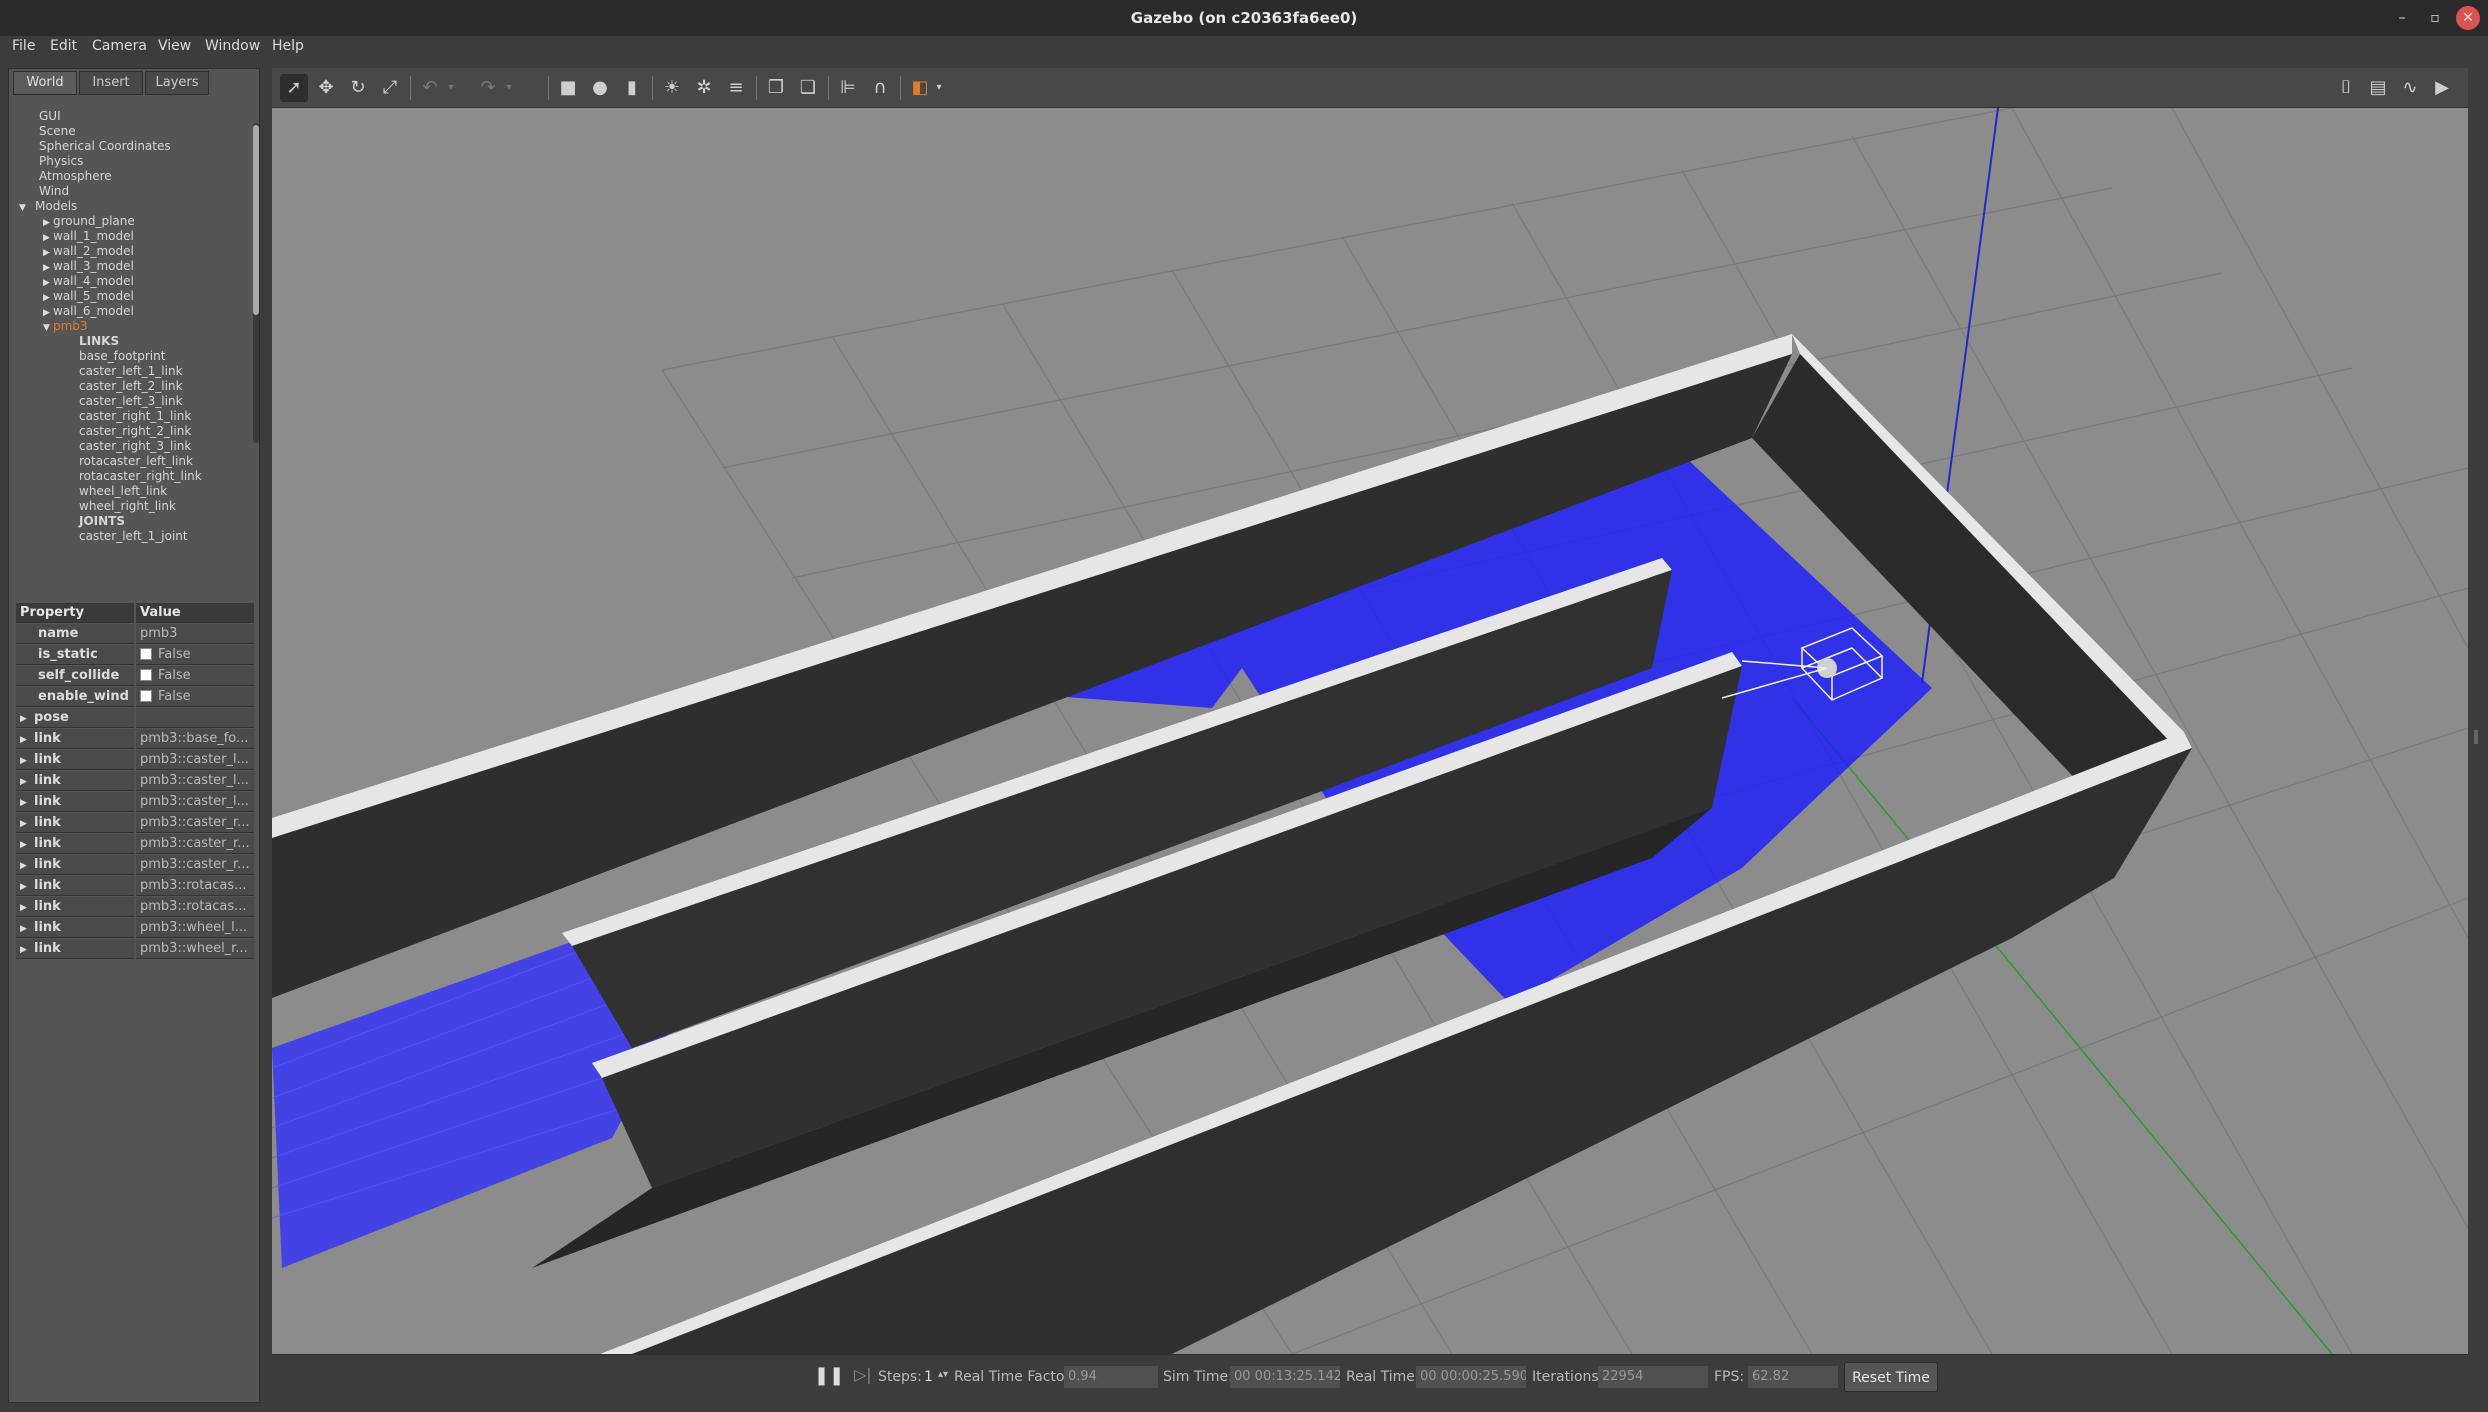  Describe the element at coordinates (829, 1375) in the screenshot. I see `pause-icon: ❚❚` at that location.